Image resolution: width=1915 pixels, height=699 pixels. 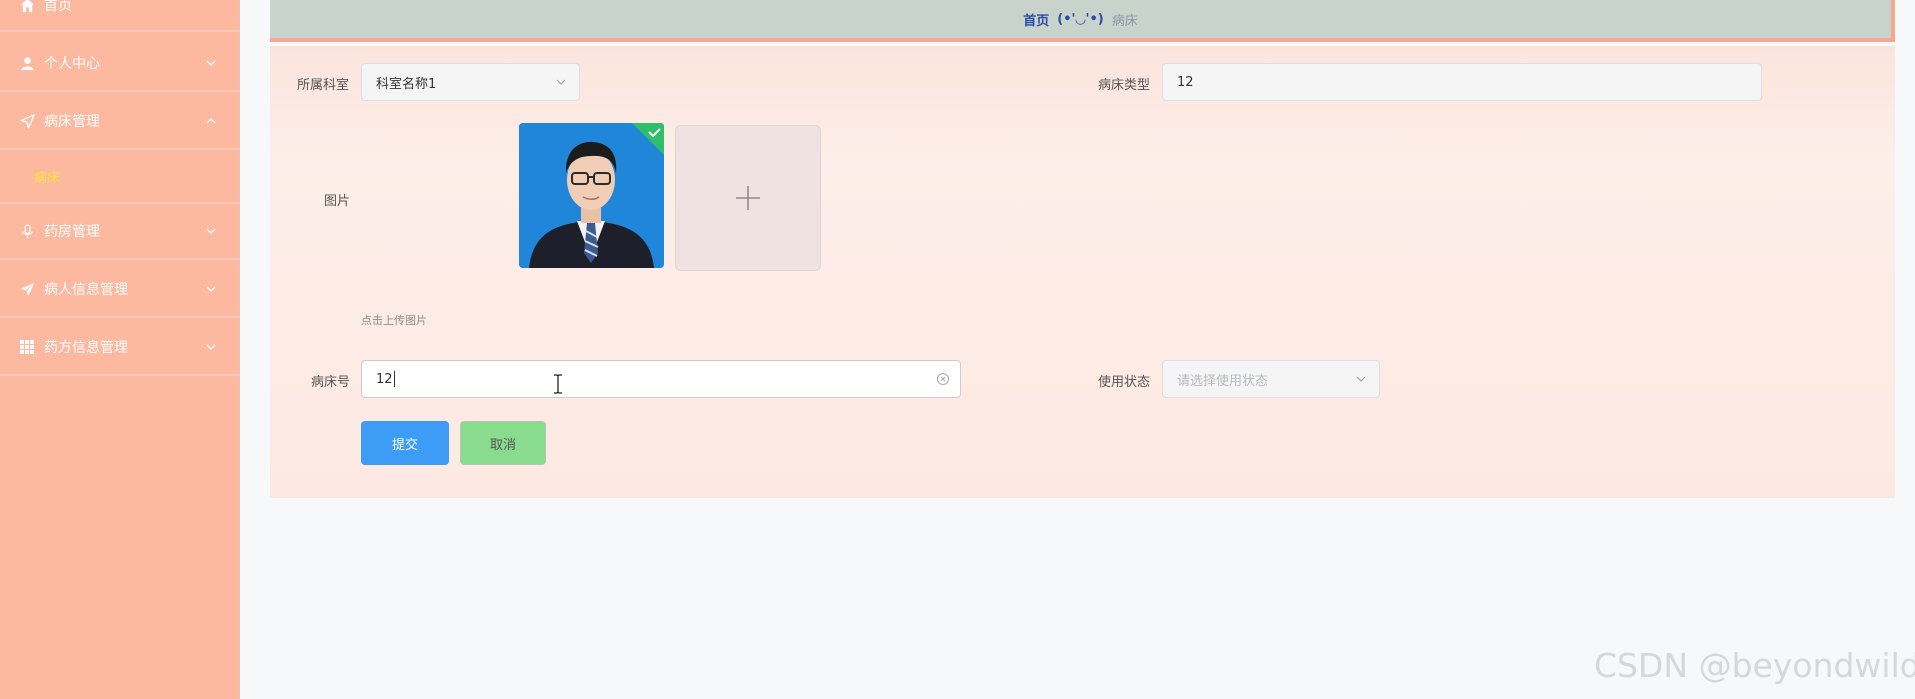 I want to click on sidebar-item-home: 首页, so click(x=120, y=16).